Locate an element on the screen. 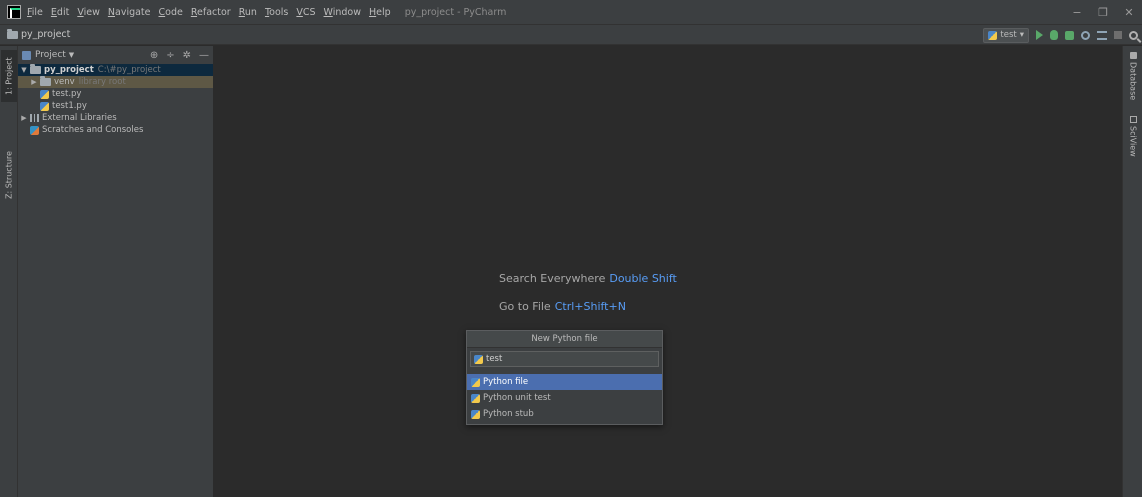 The width and height of the screenshot is (1142, 497). file-type-label: Python stub is located at coordinates (508, 414).